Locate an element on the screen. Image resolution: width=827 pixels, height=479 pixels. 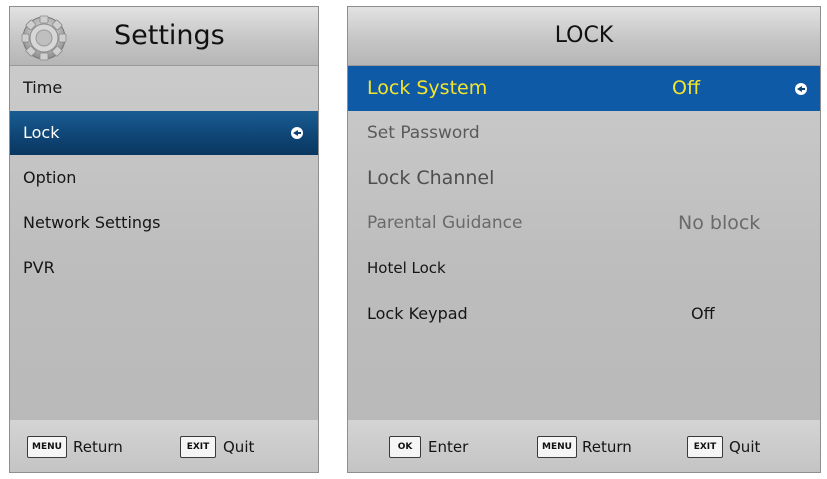
lock-keypad-label: Lock Keypad is located at coordinates (417, 313).